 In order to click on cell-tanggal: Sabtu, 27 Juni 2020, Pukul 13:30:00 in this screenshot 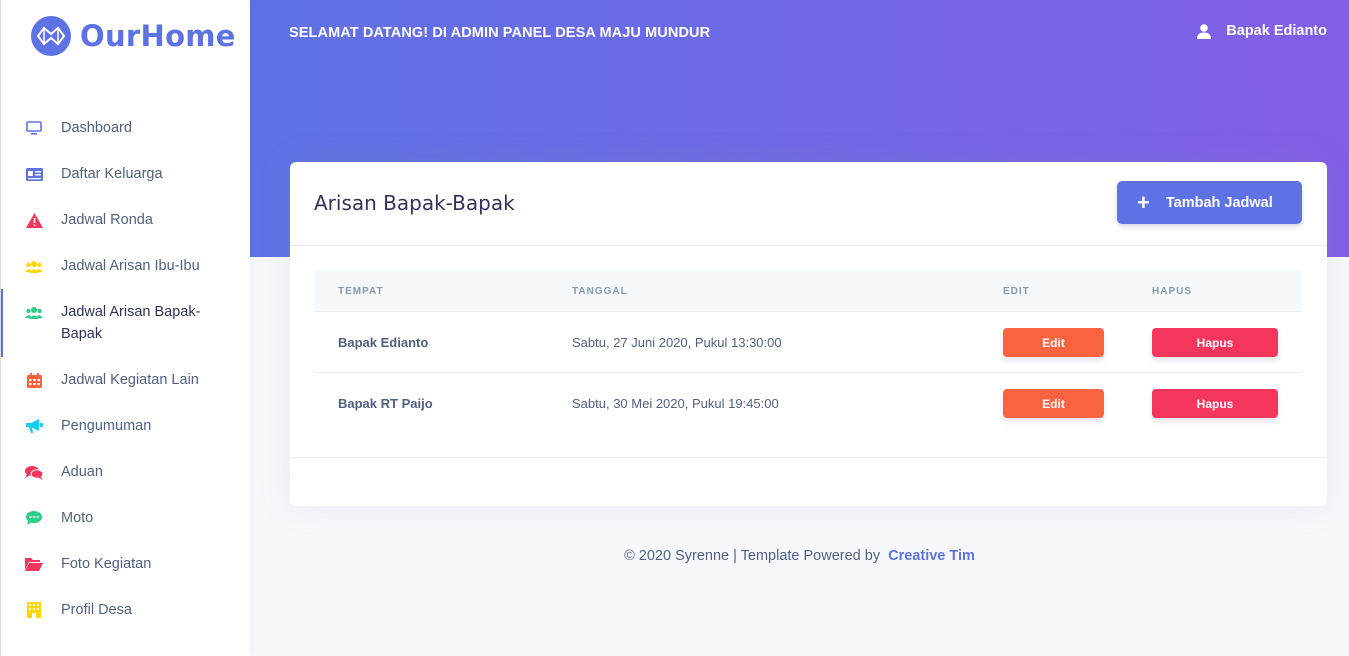, I will do `click(677, 342)`.